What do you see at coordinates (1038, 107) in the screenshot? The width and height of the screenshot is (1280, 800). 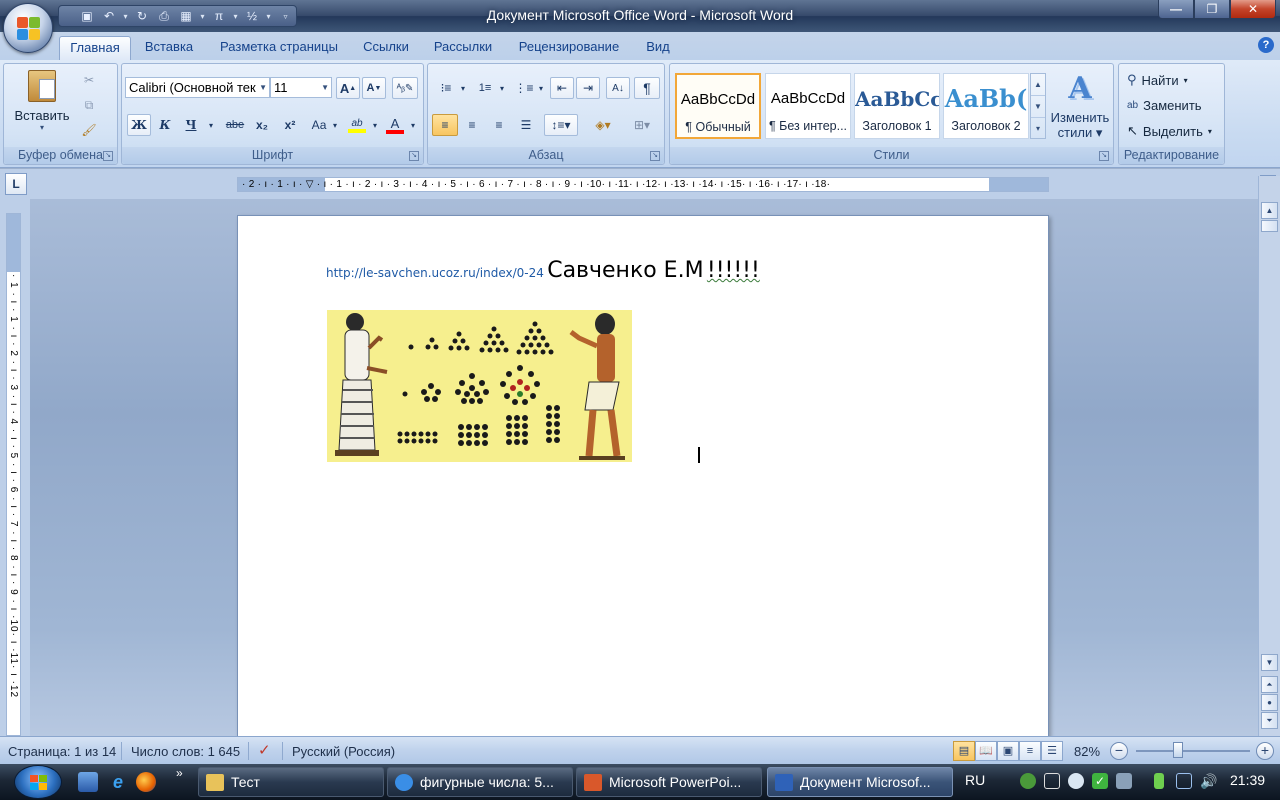 I see `gallery-down-icon: ▼` at bounding box center [1038, 107].